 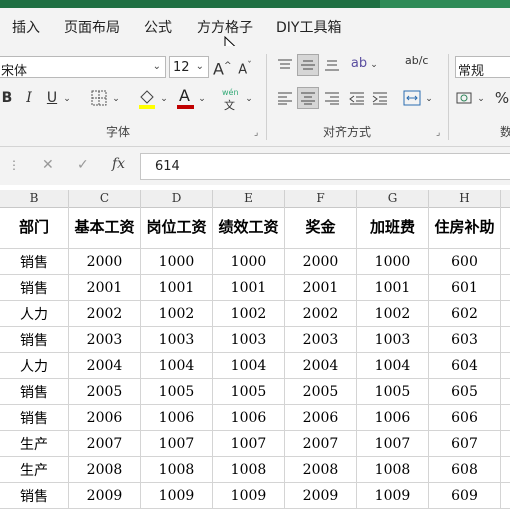 I want to click on table-cell: 2005, so click(x=105, y=392).